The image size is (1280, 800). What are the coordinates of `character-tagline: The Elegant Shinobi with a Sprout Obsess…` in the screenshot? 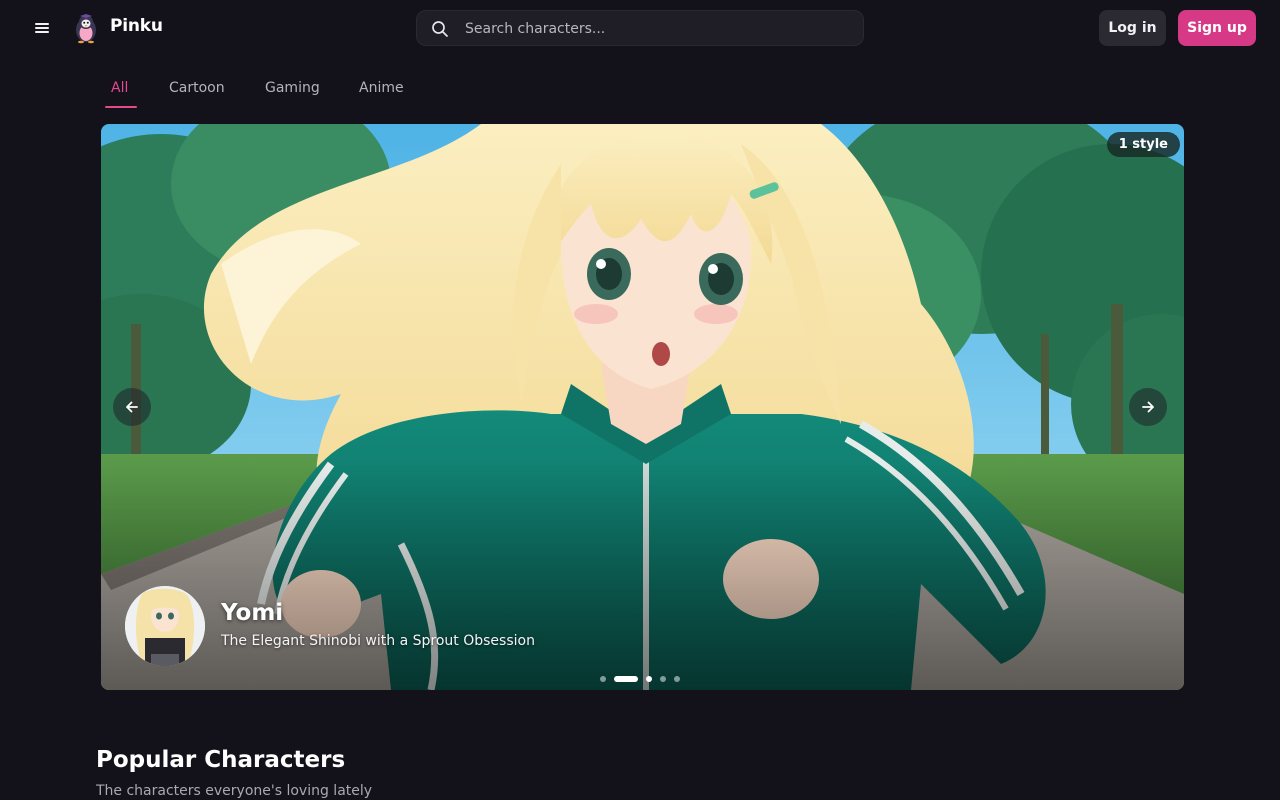 It's located at (378, 641).